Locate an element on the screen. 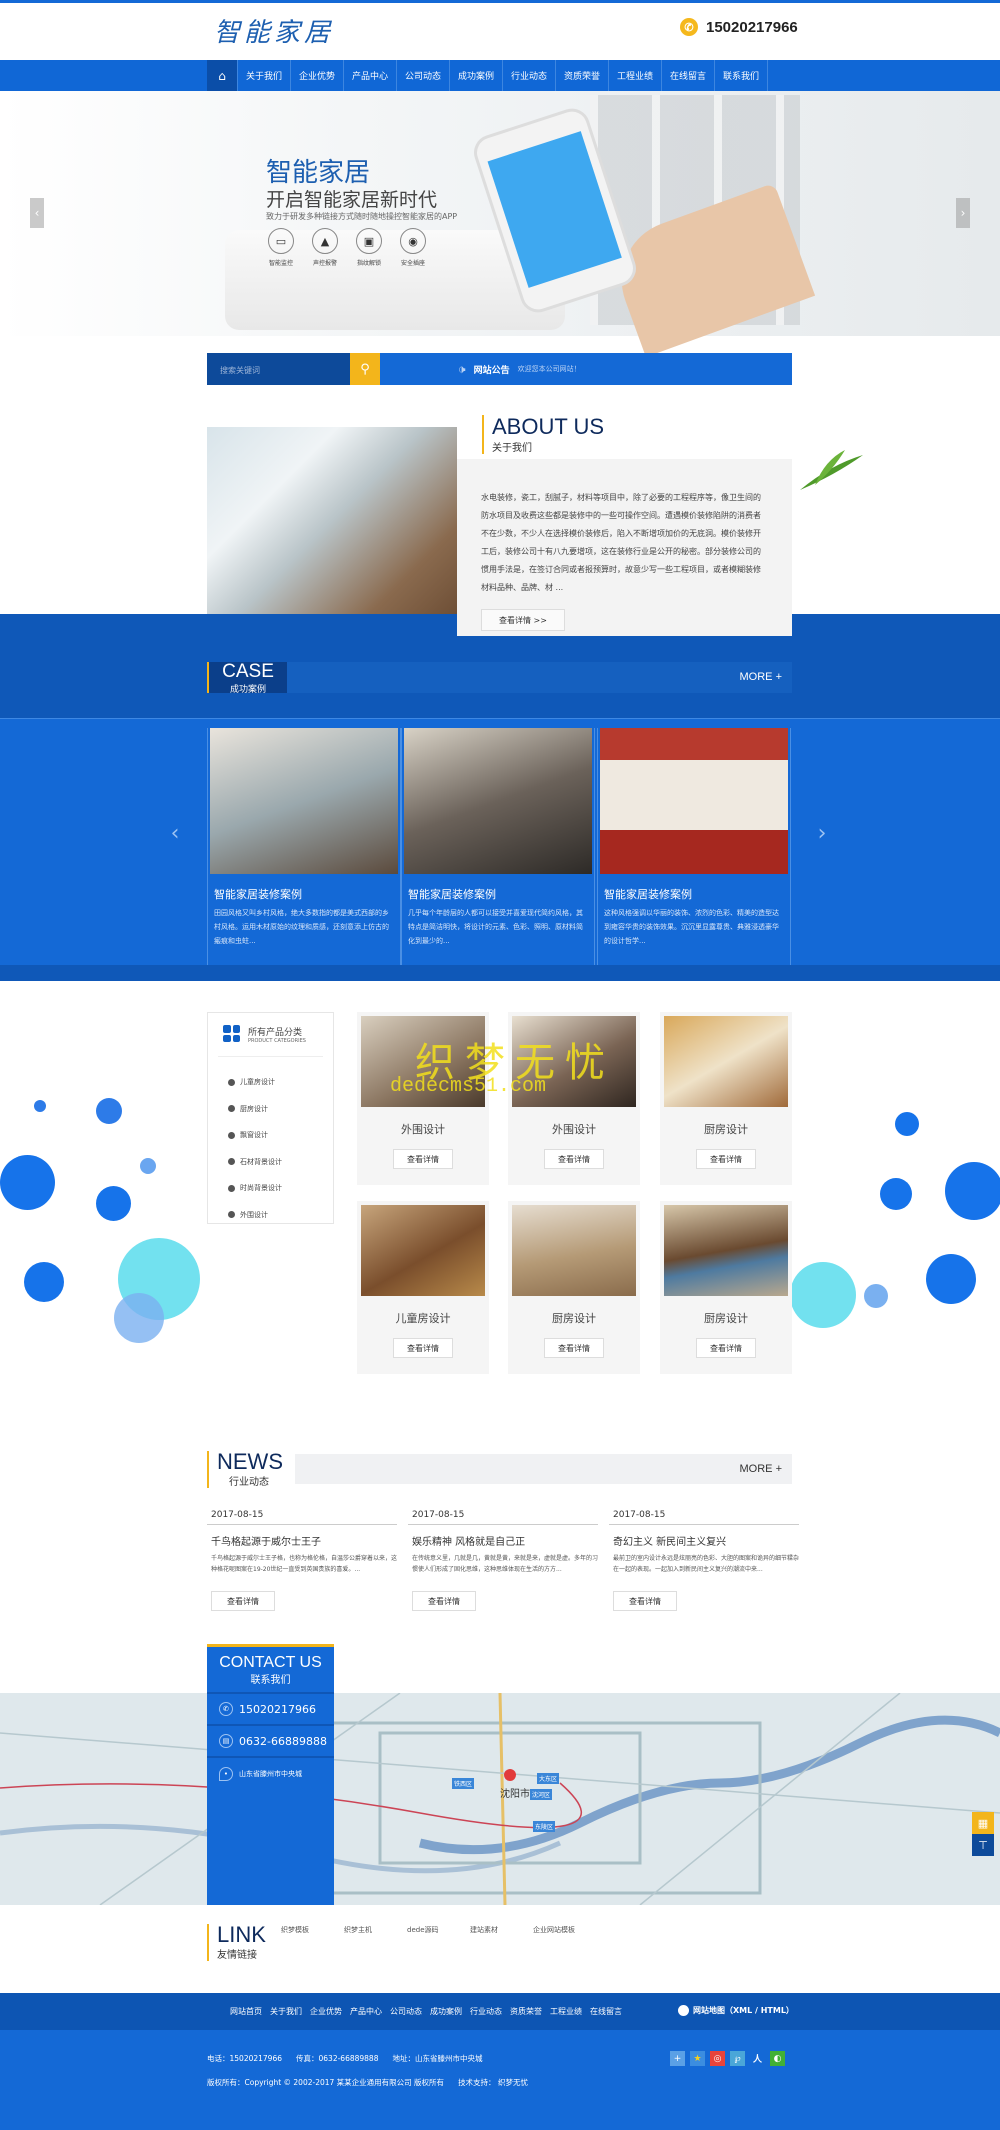 The image size is (1000, 2130). case-prev-arrow: ‹ is located at coordinates (175, 833).